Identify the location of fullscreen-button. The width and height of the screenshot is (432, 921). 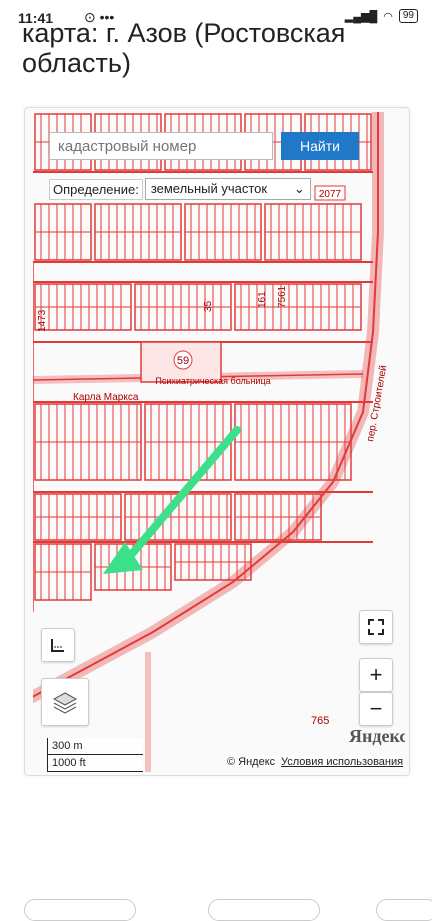
(376, 627).